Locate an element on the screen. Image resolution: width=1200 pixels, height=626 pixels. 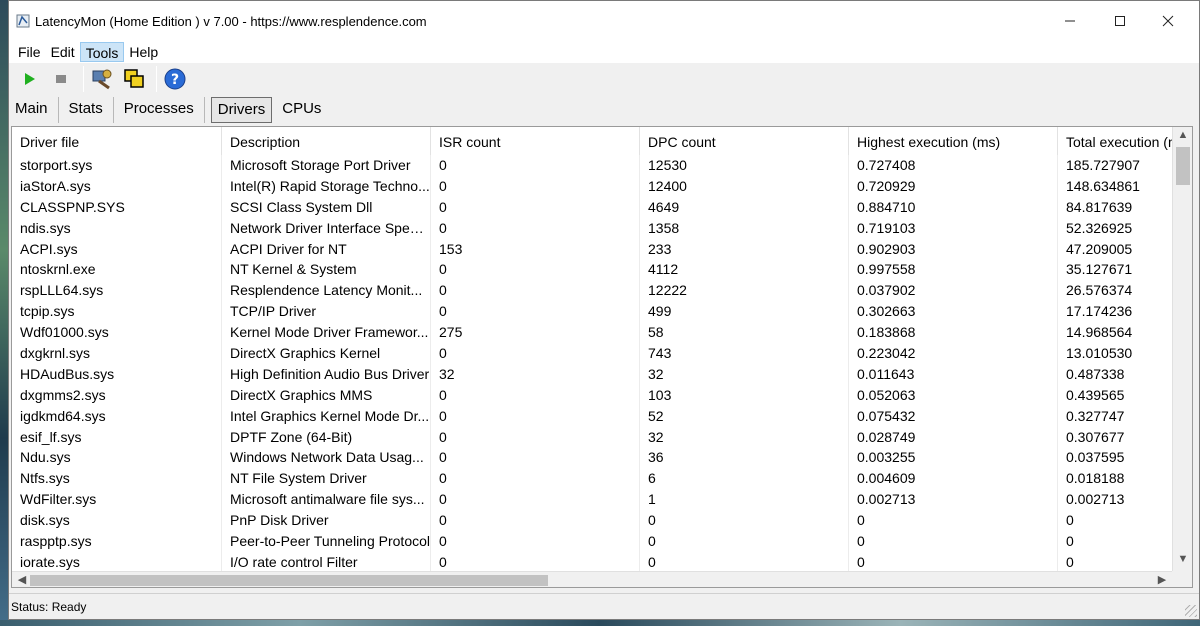
vertical-scrollbar: ▲ ▼ is located at coordinates (1182, 349).